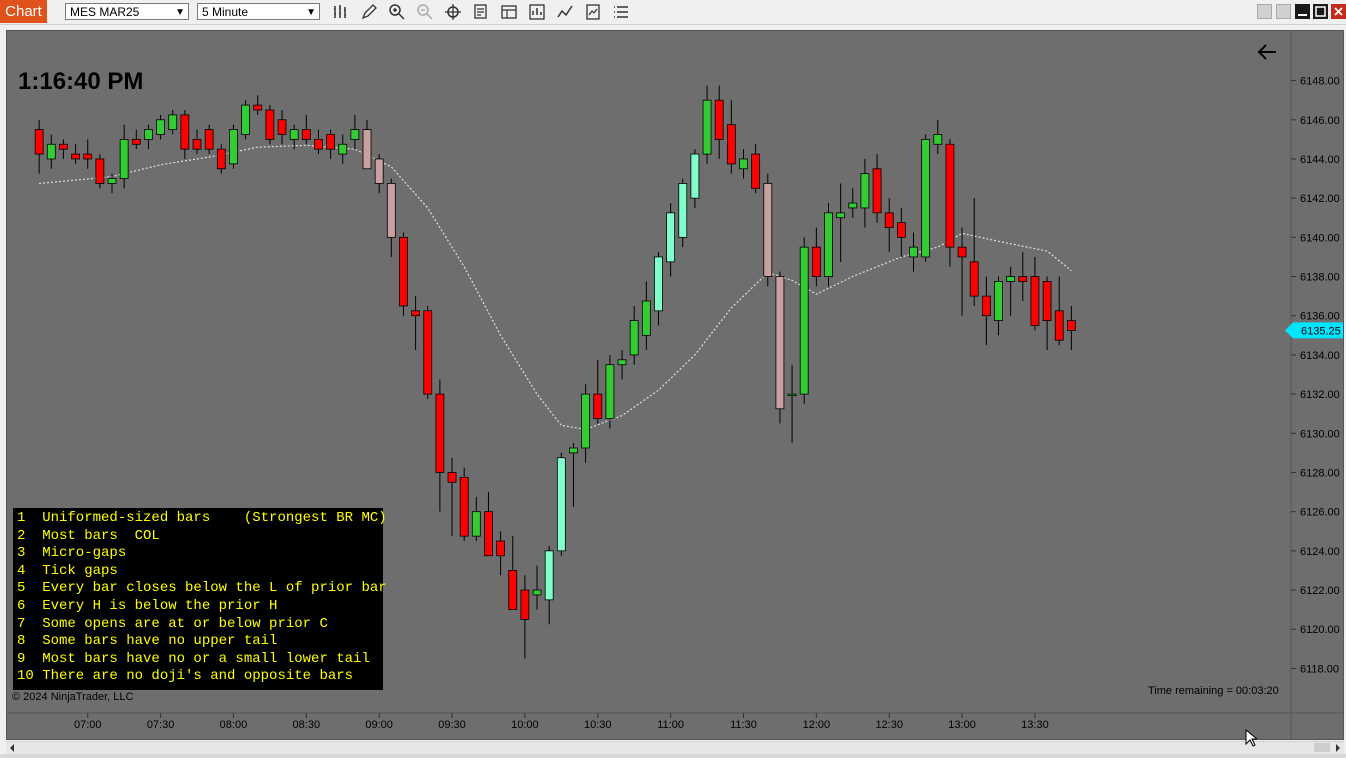 The image size is (1346, 758). I want to click on scroll-right-icon, so click(1338, 748).